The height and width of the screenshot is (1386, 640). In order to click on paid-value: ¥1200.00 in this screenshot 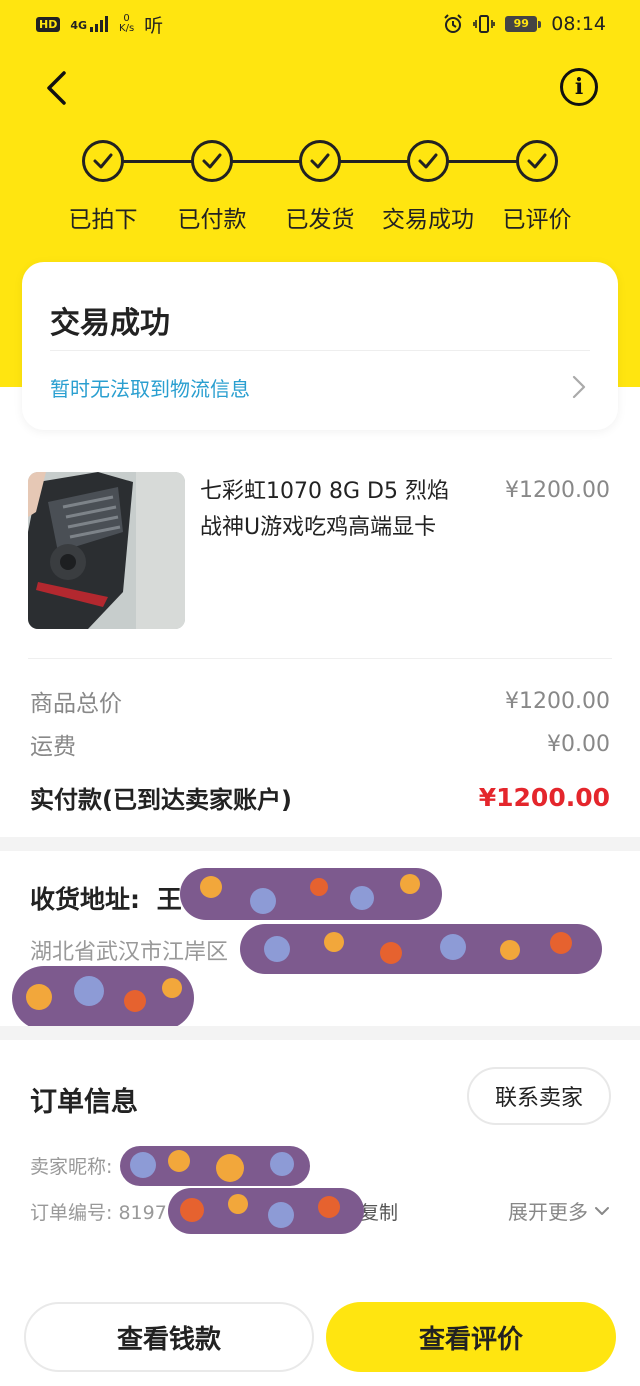, I will do `click(544, 797)`.